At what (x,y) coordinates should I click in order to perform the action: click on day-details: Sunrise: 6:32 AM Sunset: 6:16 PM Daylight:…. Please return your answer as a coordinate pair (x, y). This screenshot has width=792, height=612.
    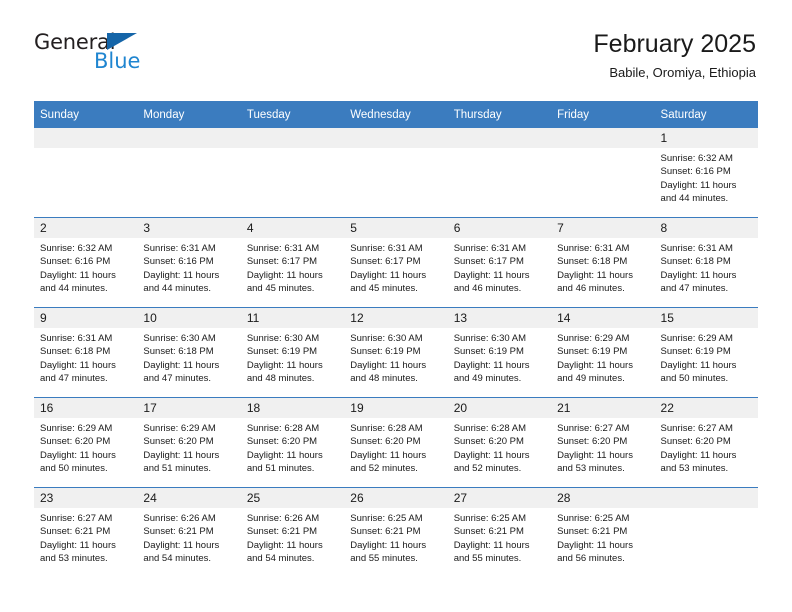
    Looking at the image, I should click on (85, 266).